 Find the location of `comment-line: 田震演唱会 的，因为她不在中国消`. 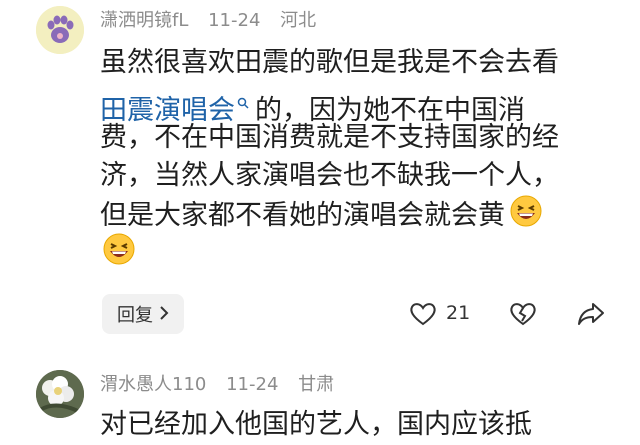

comment-line: 田震演唱会 的，因为她不在中国消 is located at coordinates (360, 104).